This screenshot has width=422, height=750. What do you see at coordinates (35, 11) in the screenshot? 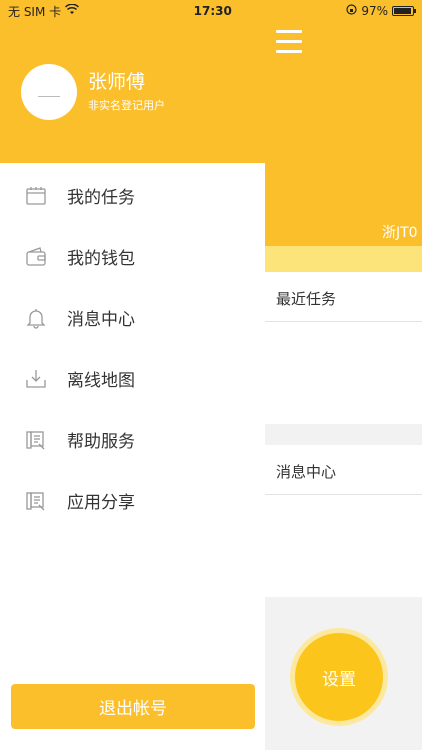
I see `carrier-text: 无 SIM 卡` at bounding box center [35, 11].